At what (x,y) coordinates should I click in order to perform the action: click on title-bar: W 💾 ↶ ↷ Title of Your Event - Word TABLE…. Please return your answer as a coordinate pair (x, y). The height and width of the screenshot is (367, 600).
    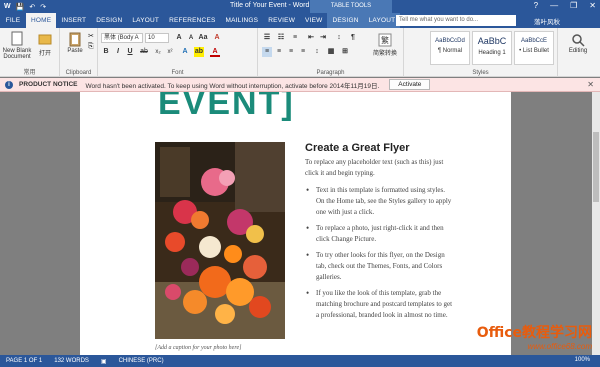
    Looking at the image, I should click on (300, 6).